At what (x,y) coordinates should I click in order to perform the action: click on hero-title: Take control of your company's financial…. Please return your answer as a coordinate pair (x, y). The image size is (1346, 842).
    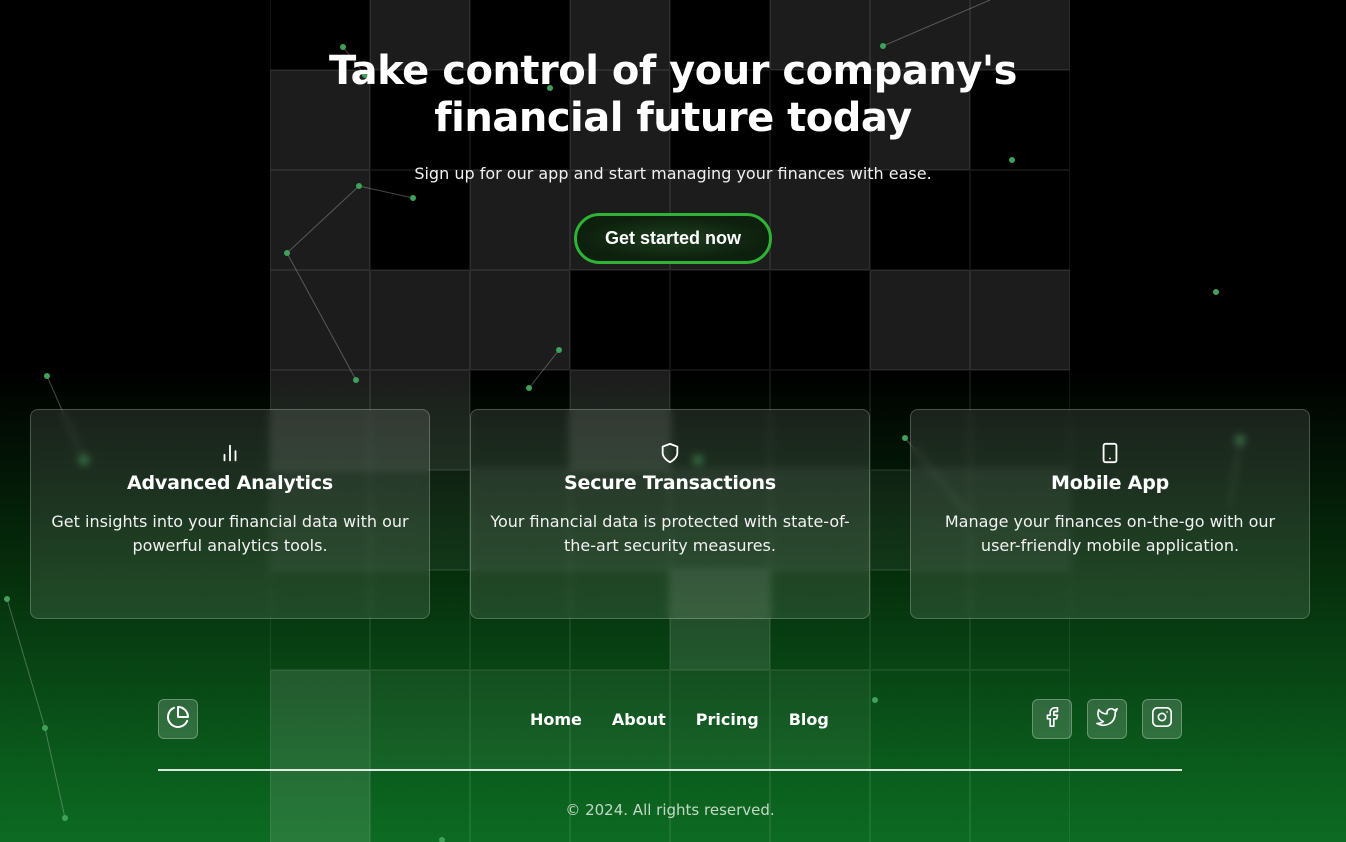
    Looking at the image, I should click on (673, 94).